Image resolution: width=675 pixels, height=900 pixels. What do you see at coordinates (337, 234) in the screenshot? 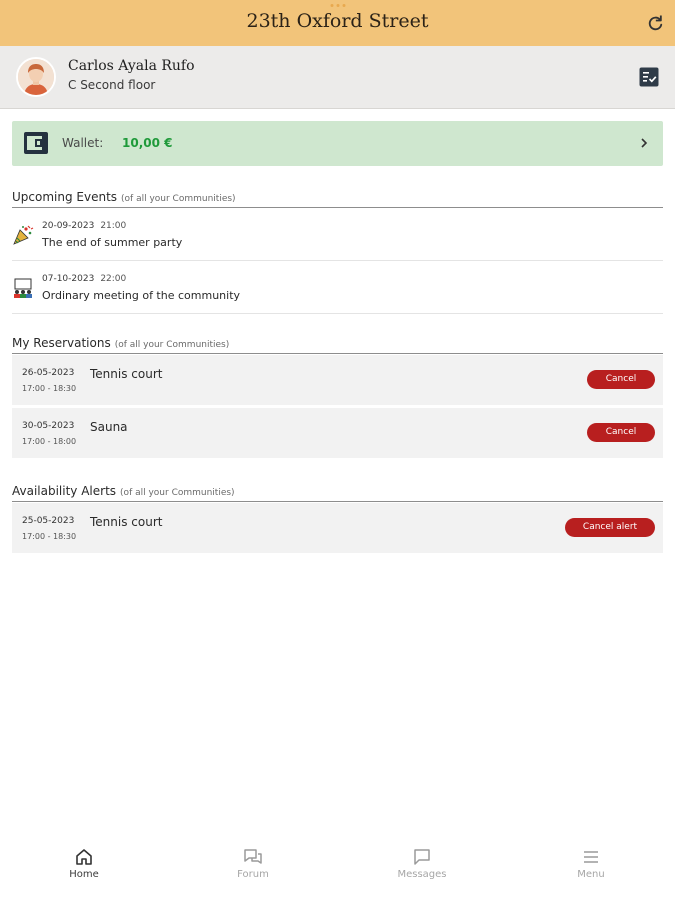
I see `event-item: 20-09-2023 21:00 The end of summer party` at bounding box center [337, 234].